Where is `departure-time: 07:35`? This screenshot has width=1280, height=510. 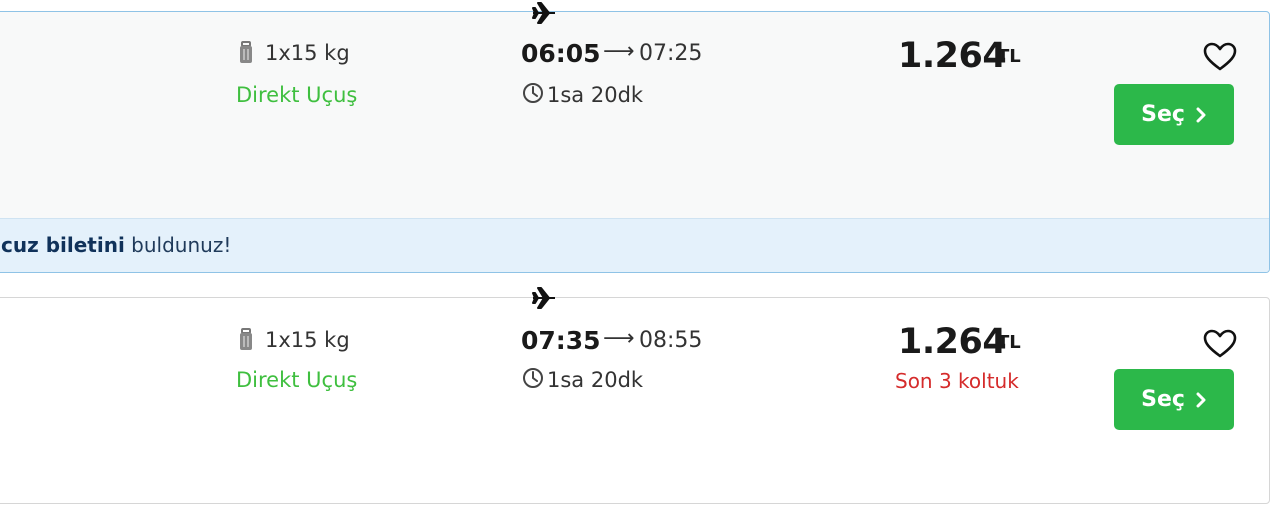
departure-time: 07:35 is located at coordinates (561, 340).